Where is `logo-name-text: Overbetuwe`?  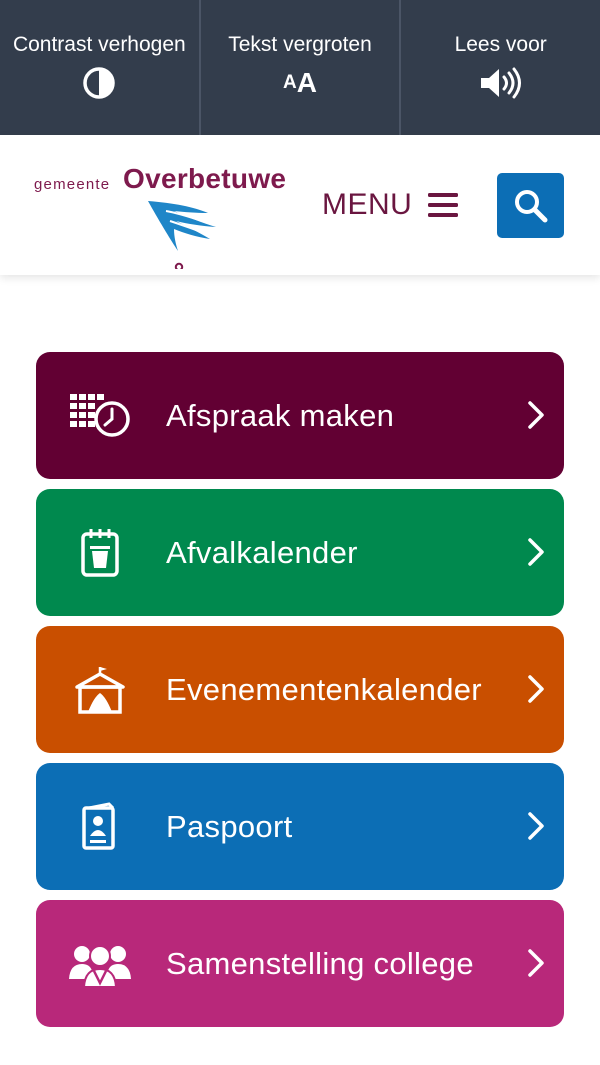 logo-name-text: Overbetuwe is located at coordinates (205, 178).